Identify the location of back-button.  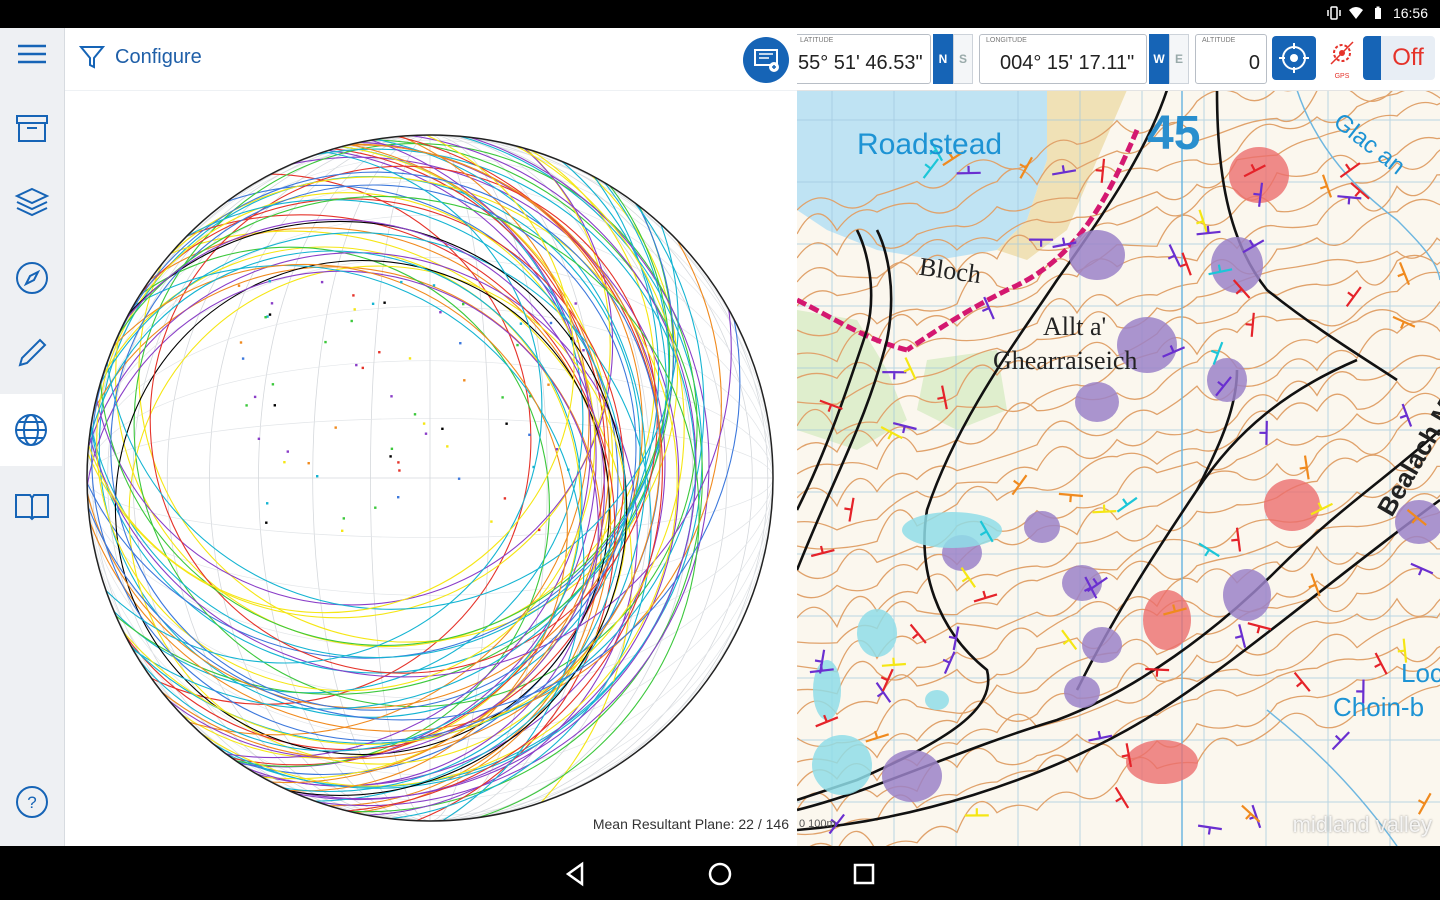
(576, 874).